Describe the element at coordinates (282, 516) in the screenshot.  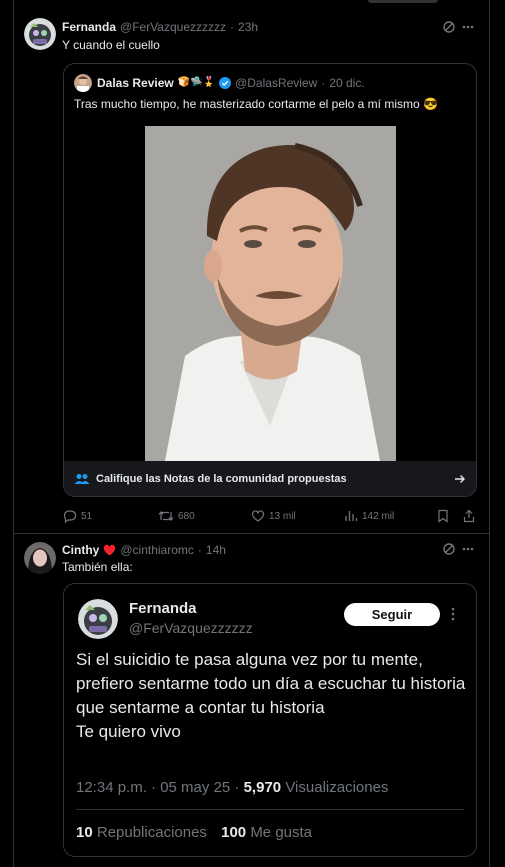
I see `like-count: 13 mil` at that location.